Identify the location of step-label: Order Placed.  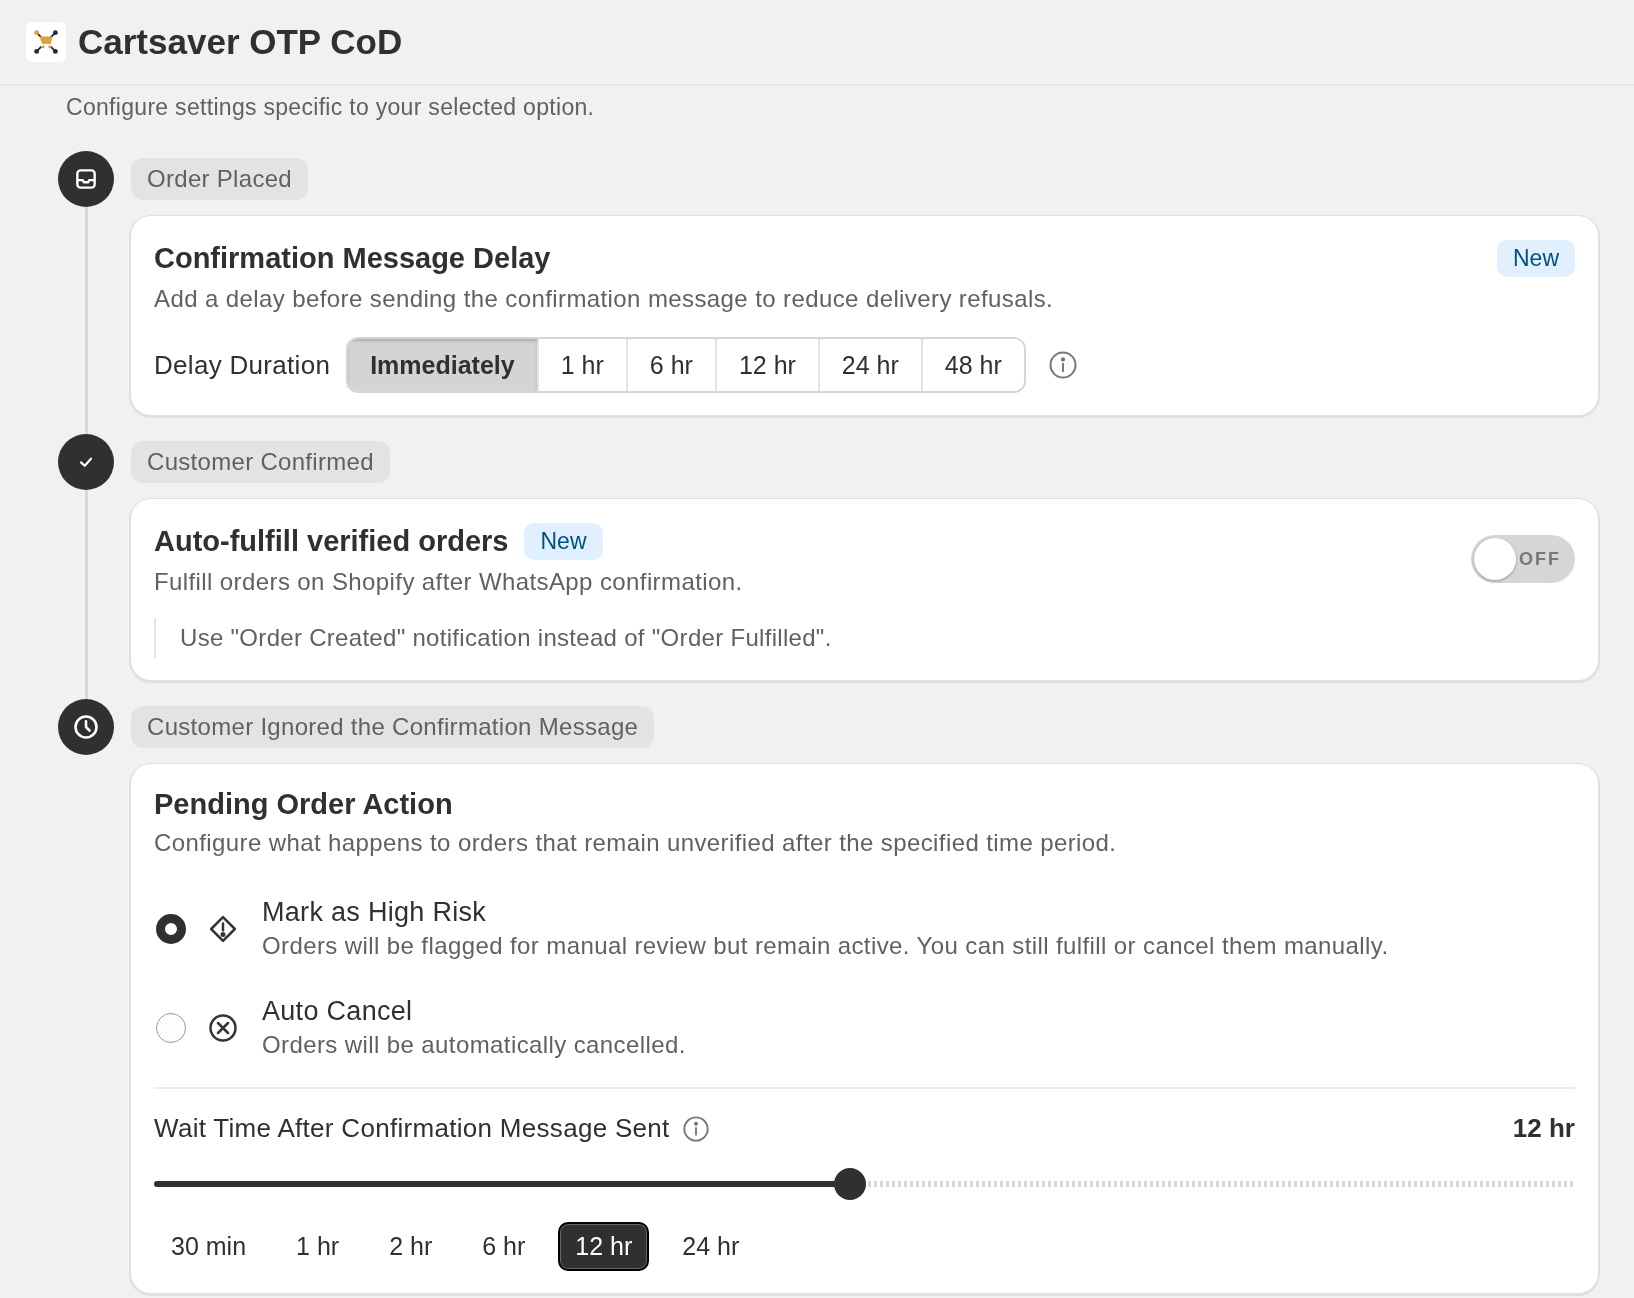
(219, 179).